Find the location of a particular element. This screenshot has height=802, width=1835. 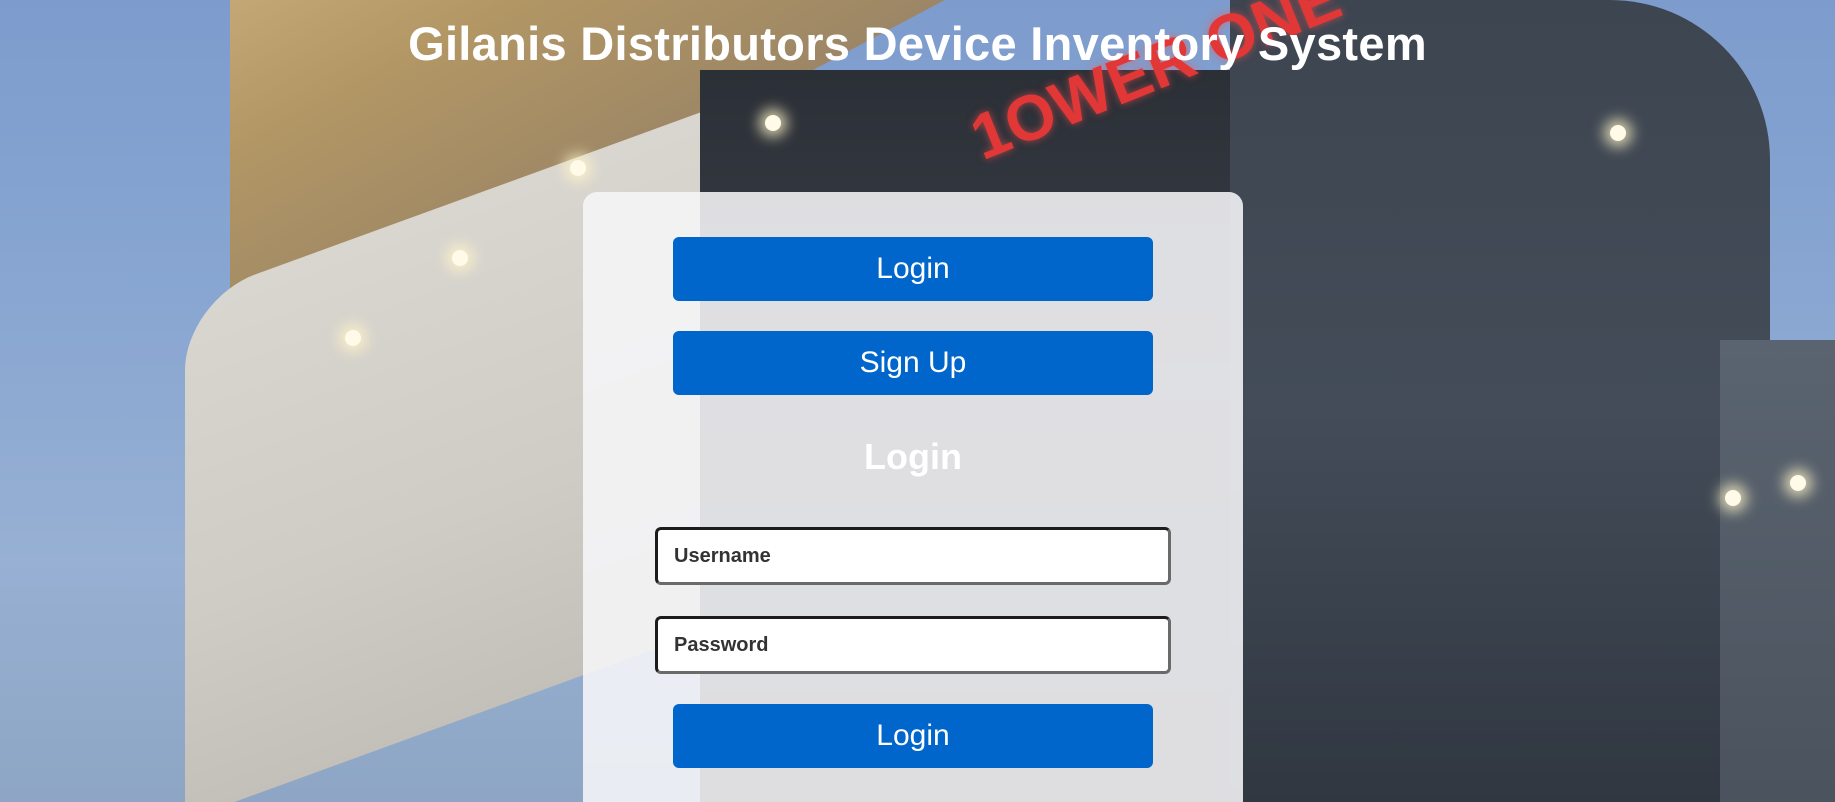

login-submit-button: Login is located at coordinates (913, 736).